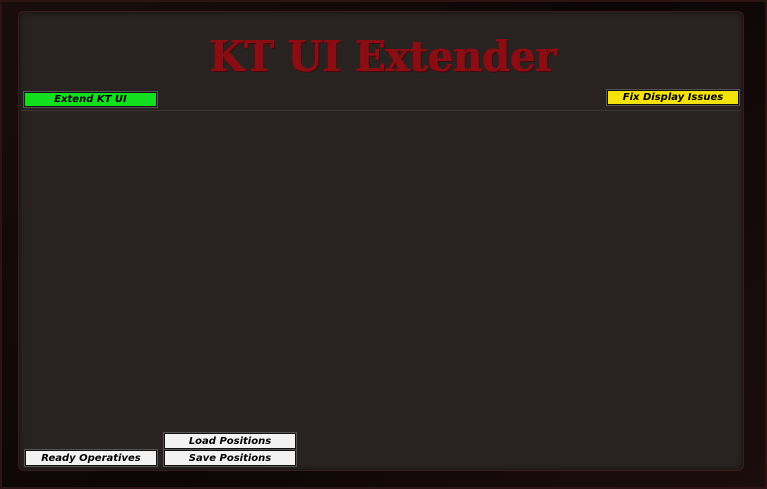 Image resolution: width=767 pixels, height=489 pixels. I want to click on save-positions-button: Save Positions, so click(230, 458).